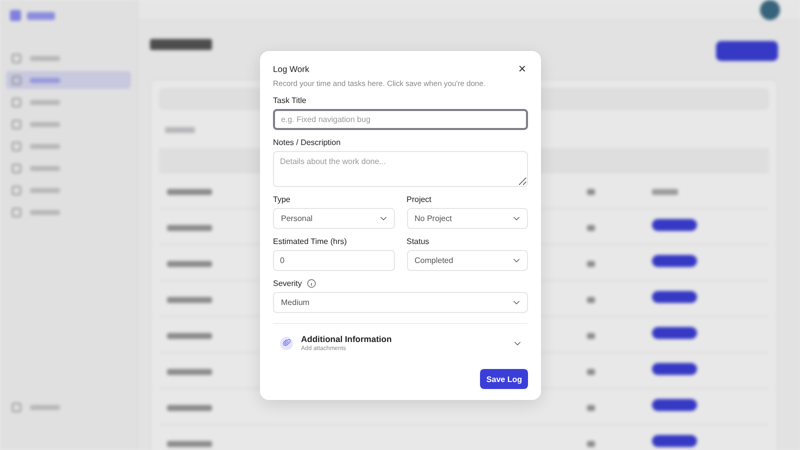  I want to click on field-label: Notes / Description, so click(307, 142).